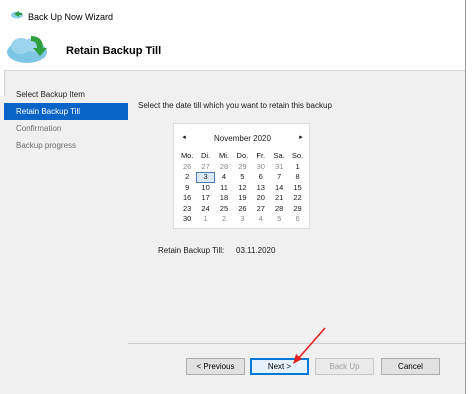 The width and height of the screenshot is (474, 394). I want to click on calendar-day-other-month: 1, so click(205, 219).